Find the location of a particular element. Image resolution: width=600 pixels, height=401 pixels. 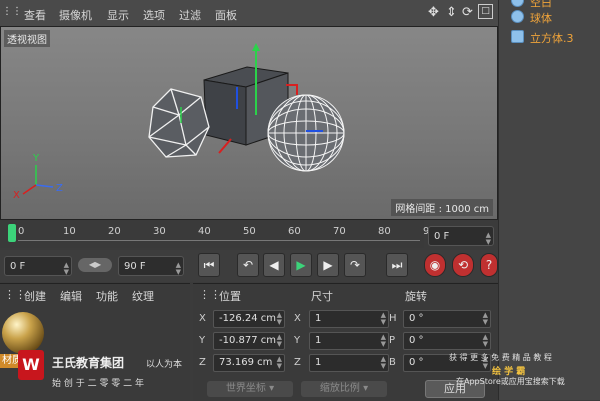

menu-camera: 摄像机 is located at coordinates (75, 15).